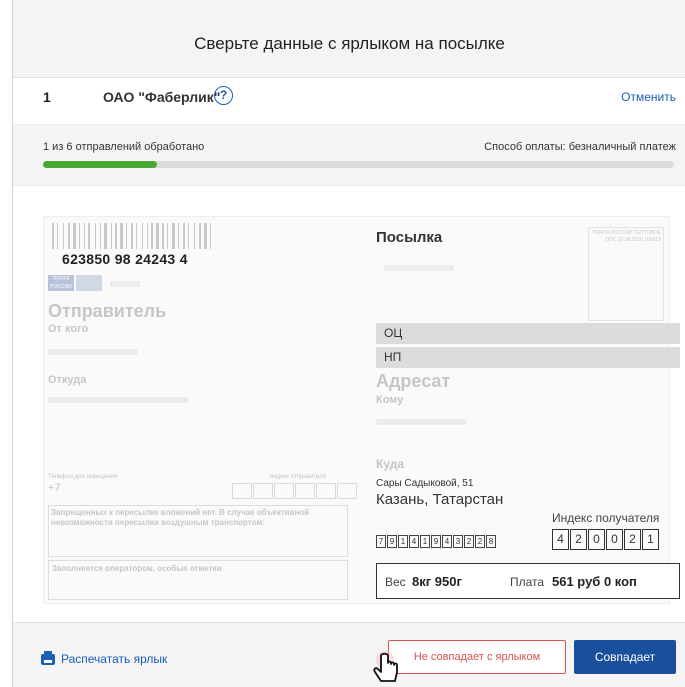  I want to click on match-button: Совпадает, so click(625, 657).